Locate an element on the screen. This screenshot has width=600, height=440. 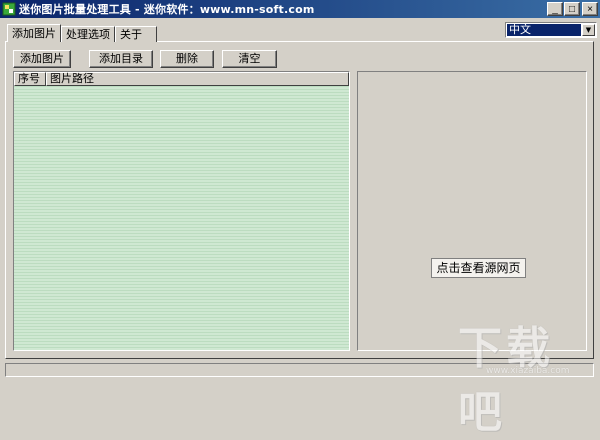
clear-button: 清空 is located at coordinates (249, 59).